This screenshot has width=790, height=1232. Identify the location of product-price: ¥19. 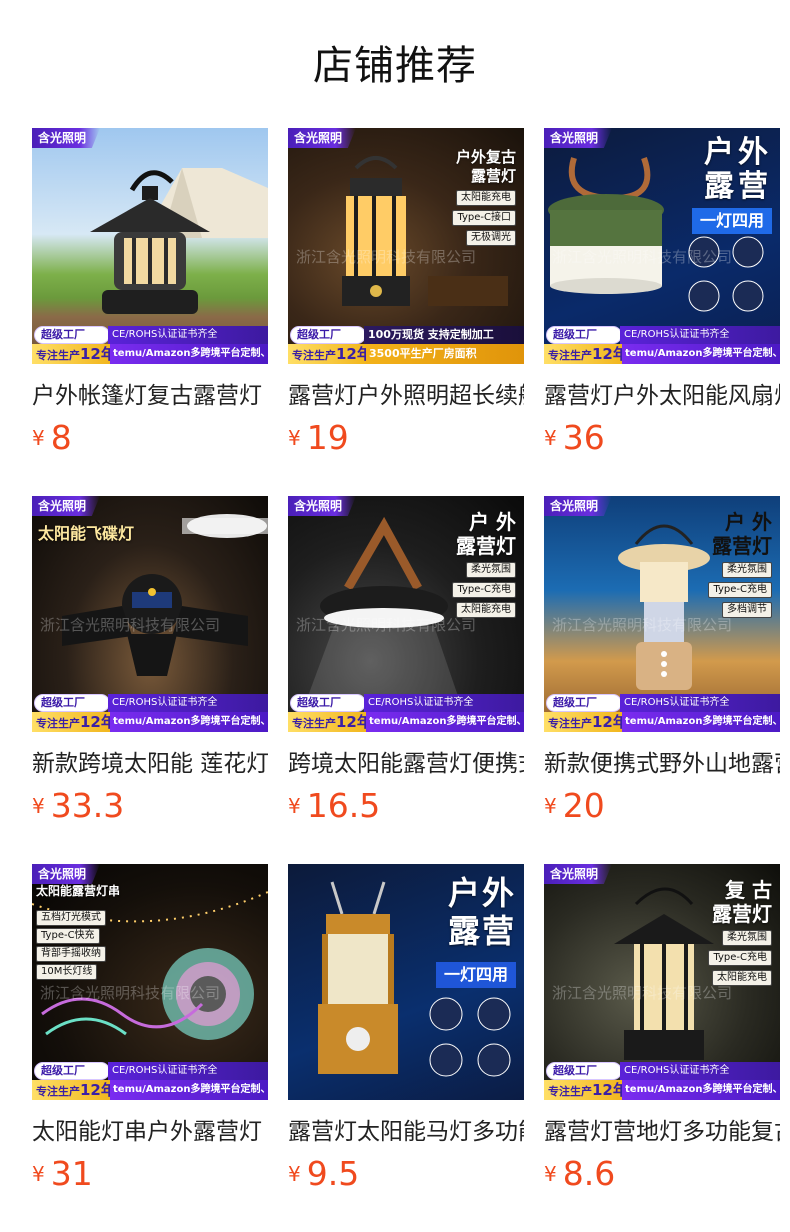
(318, 438).